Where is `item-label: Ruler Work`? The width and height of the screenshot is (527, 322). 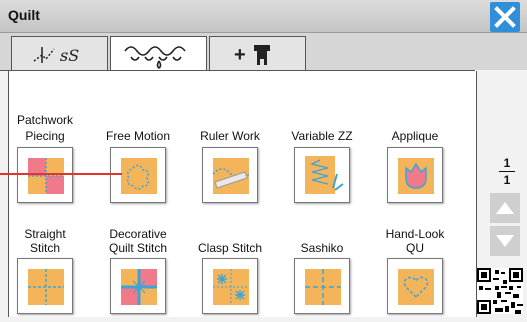 item-label: Ruler Work is located at coordinates (230, 136).